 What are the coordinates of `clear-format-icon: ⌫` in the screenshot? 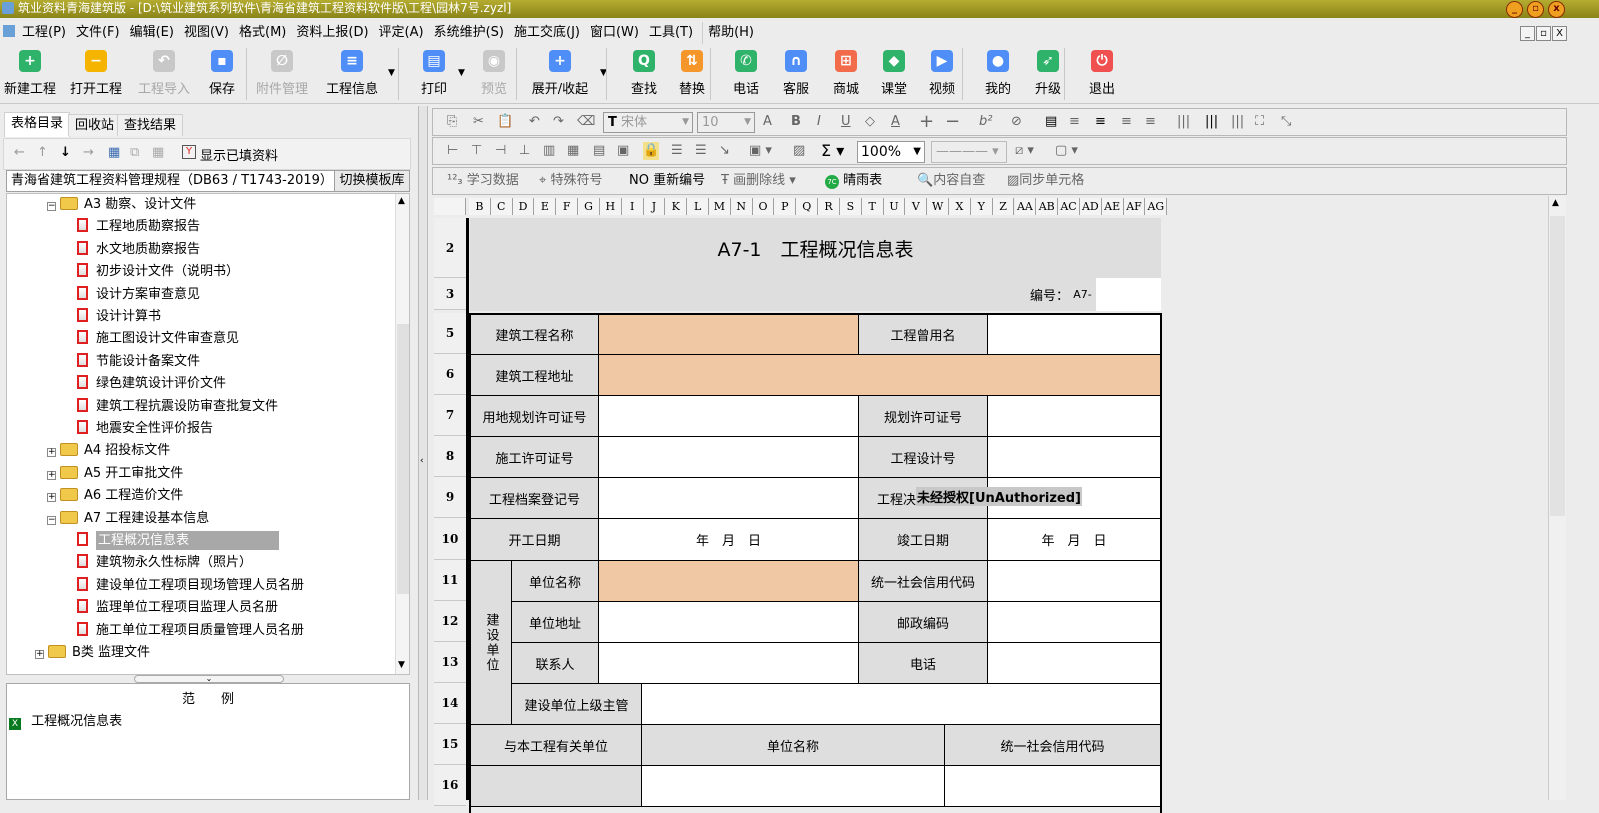 It's located at (586, 122).